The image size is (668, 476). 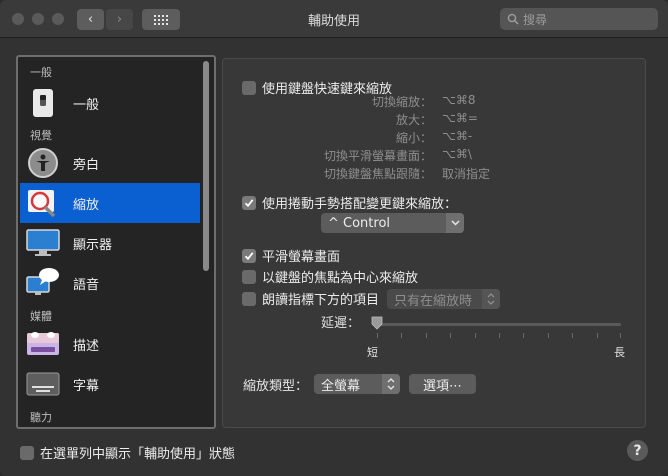 I want to click on checkbox-label: 在選單列中顯示「輔助使用」狀態, so click(x=138, y=454).